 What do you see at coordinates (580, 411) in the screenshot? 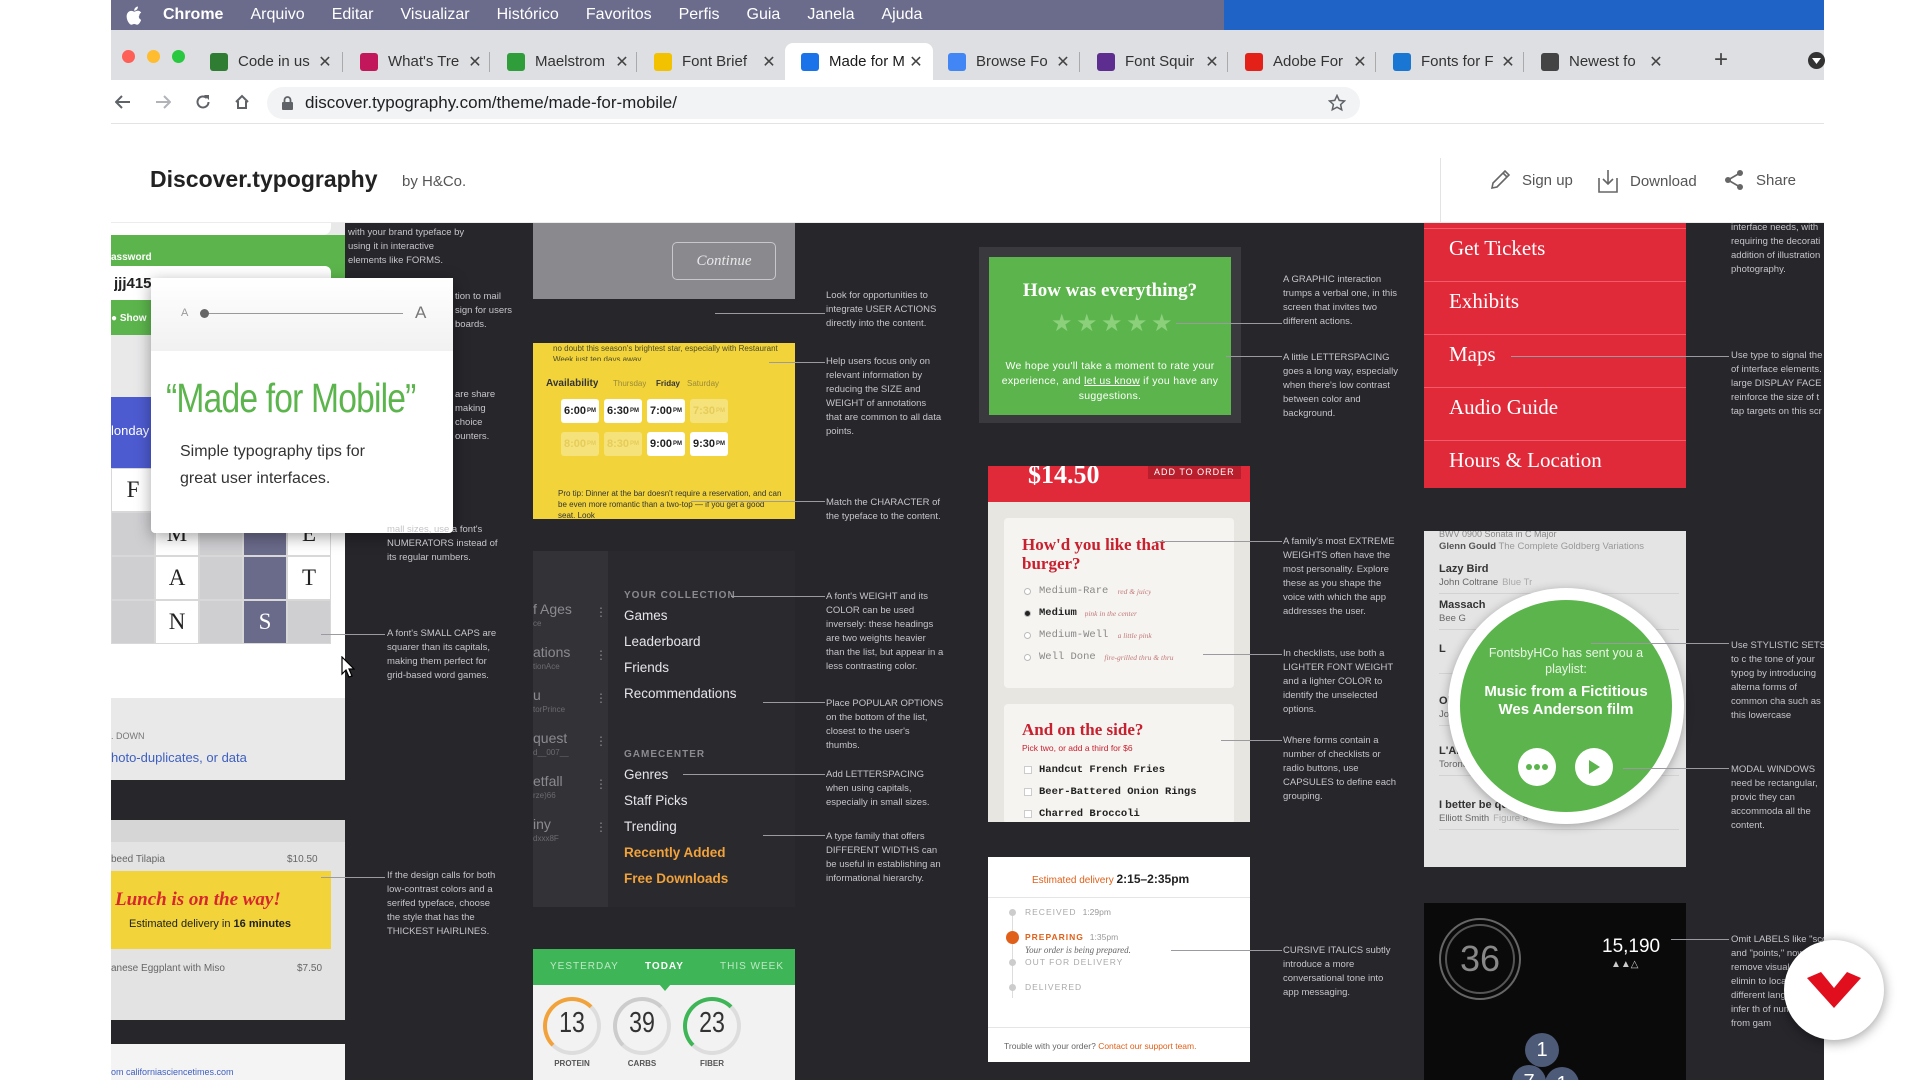
I see `time-slot-button: 6:00 PM` at bounding box center [580, 411].